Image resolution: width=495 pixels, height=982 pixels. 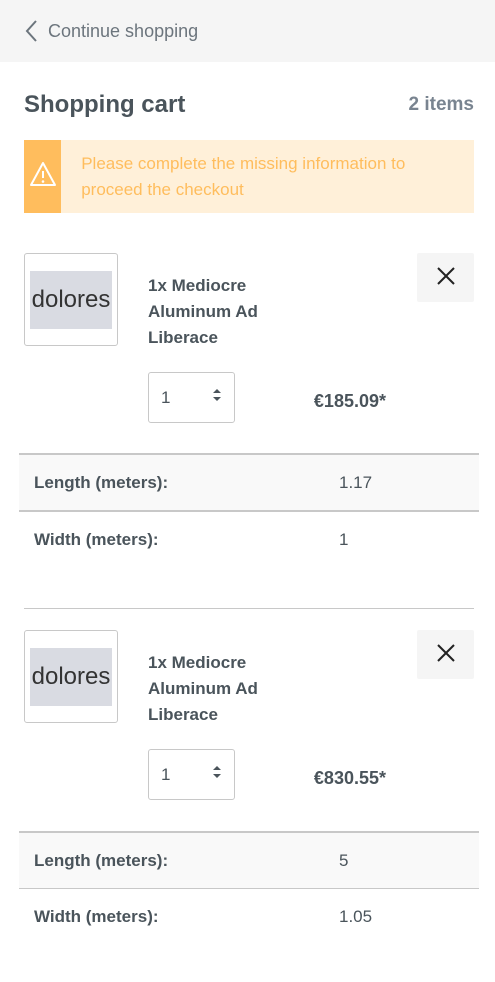 I want to click on property-row-length: Length (meters): 1.17, so click(x=249, y=481).